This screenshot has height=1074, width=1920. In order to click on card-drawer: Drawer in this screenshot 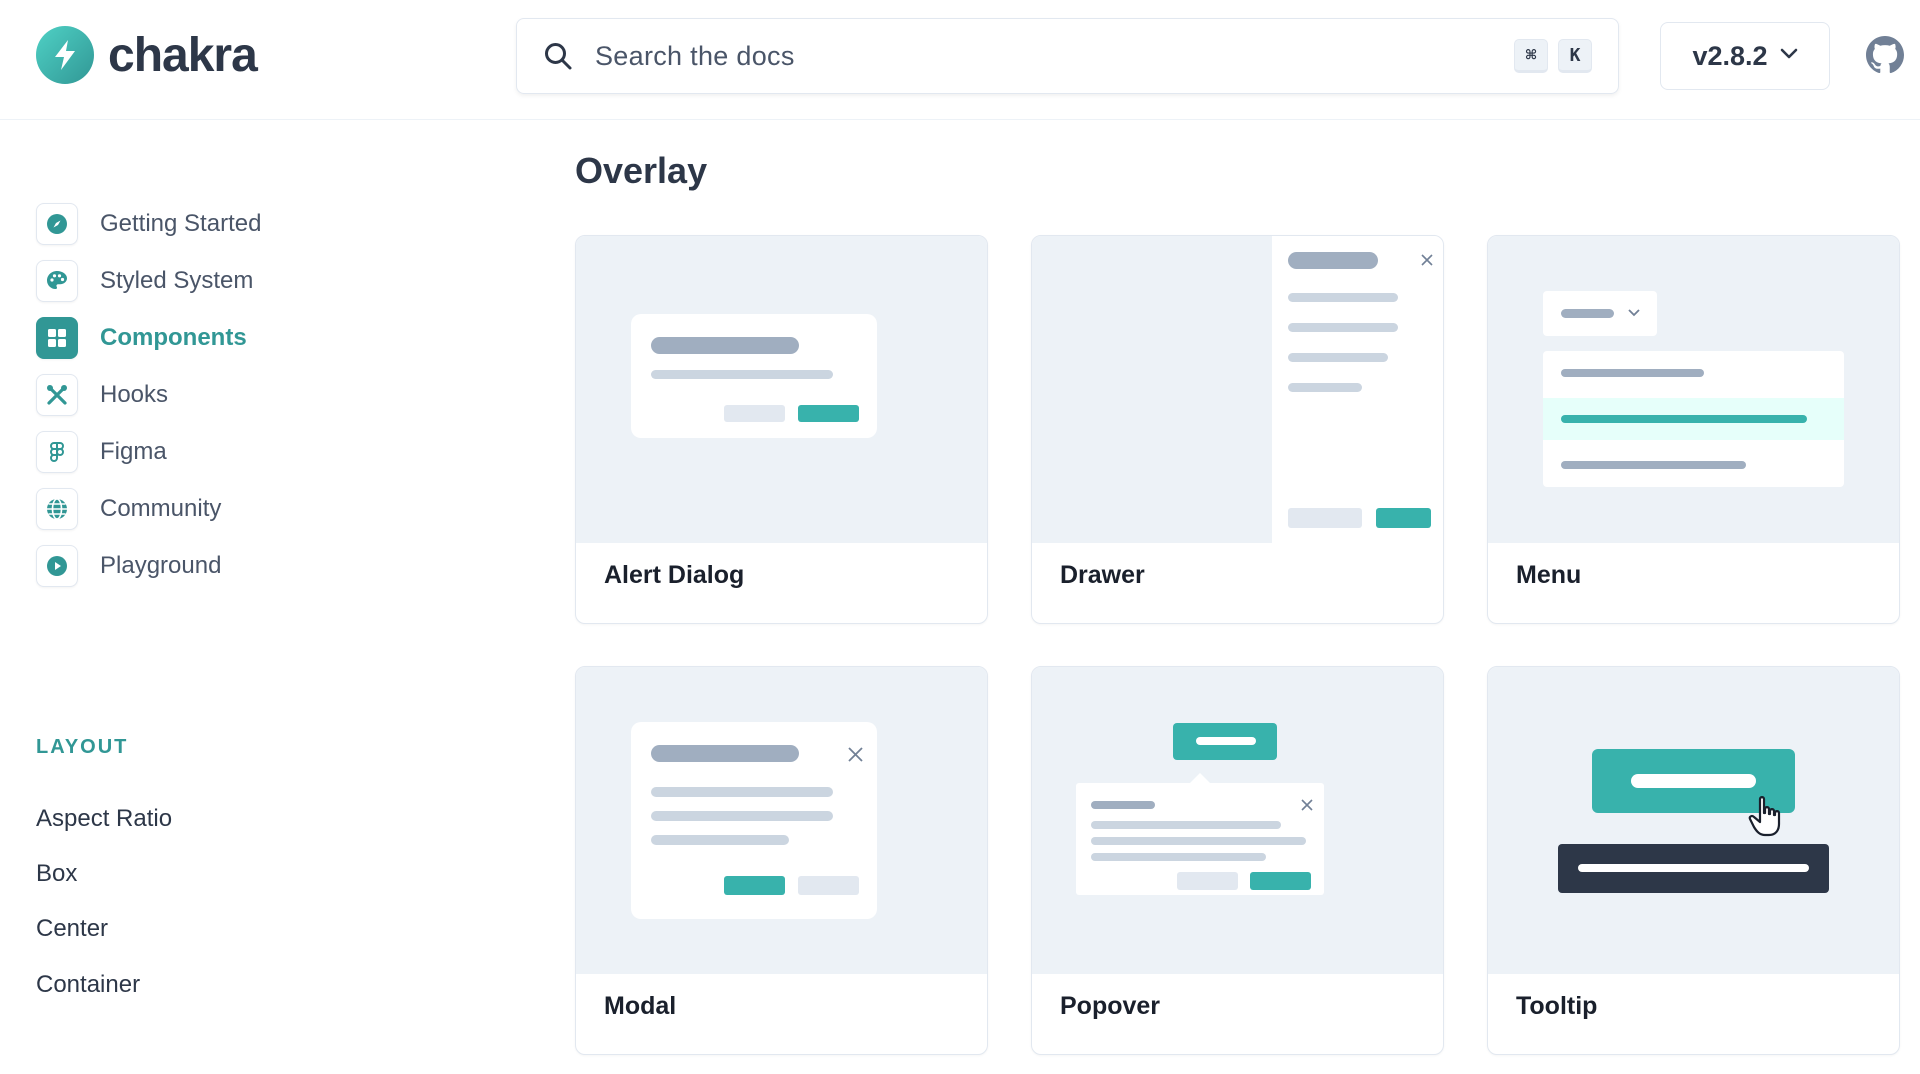, I will do `click(1237, 429)`.